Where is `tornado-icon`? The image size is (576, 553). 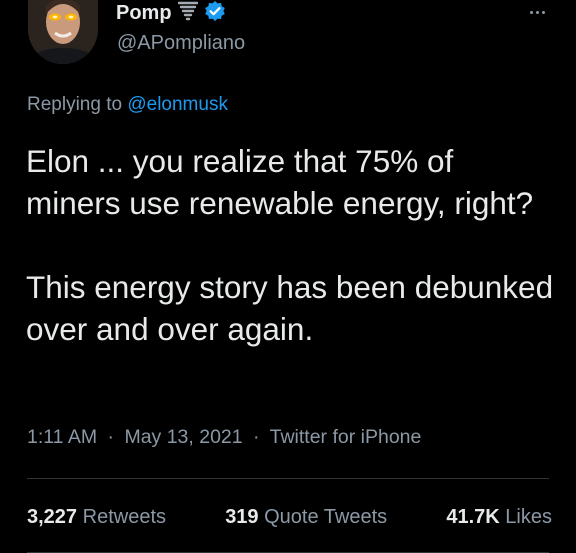
tornado-icon is located at coordinates (188, 13).